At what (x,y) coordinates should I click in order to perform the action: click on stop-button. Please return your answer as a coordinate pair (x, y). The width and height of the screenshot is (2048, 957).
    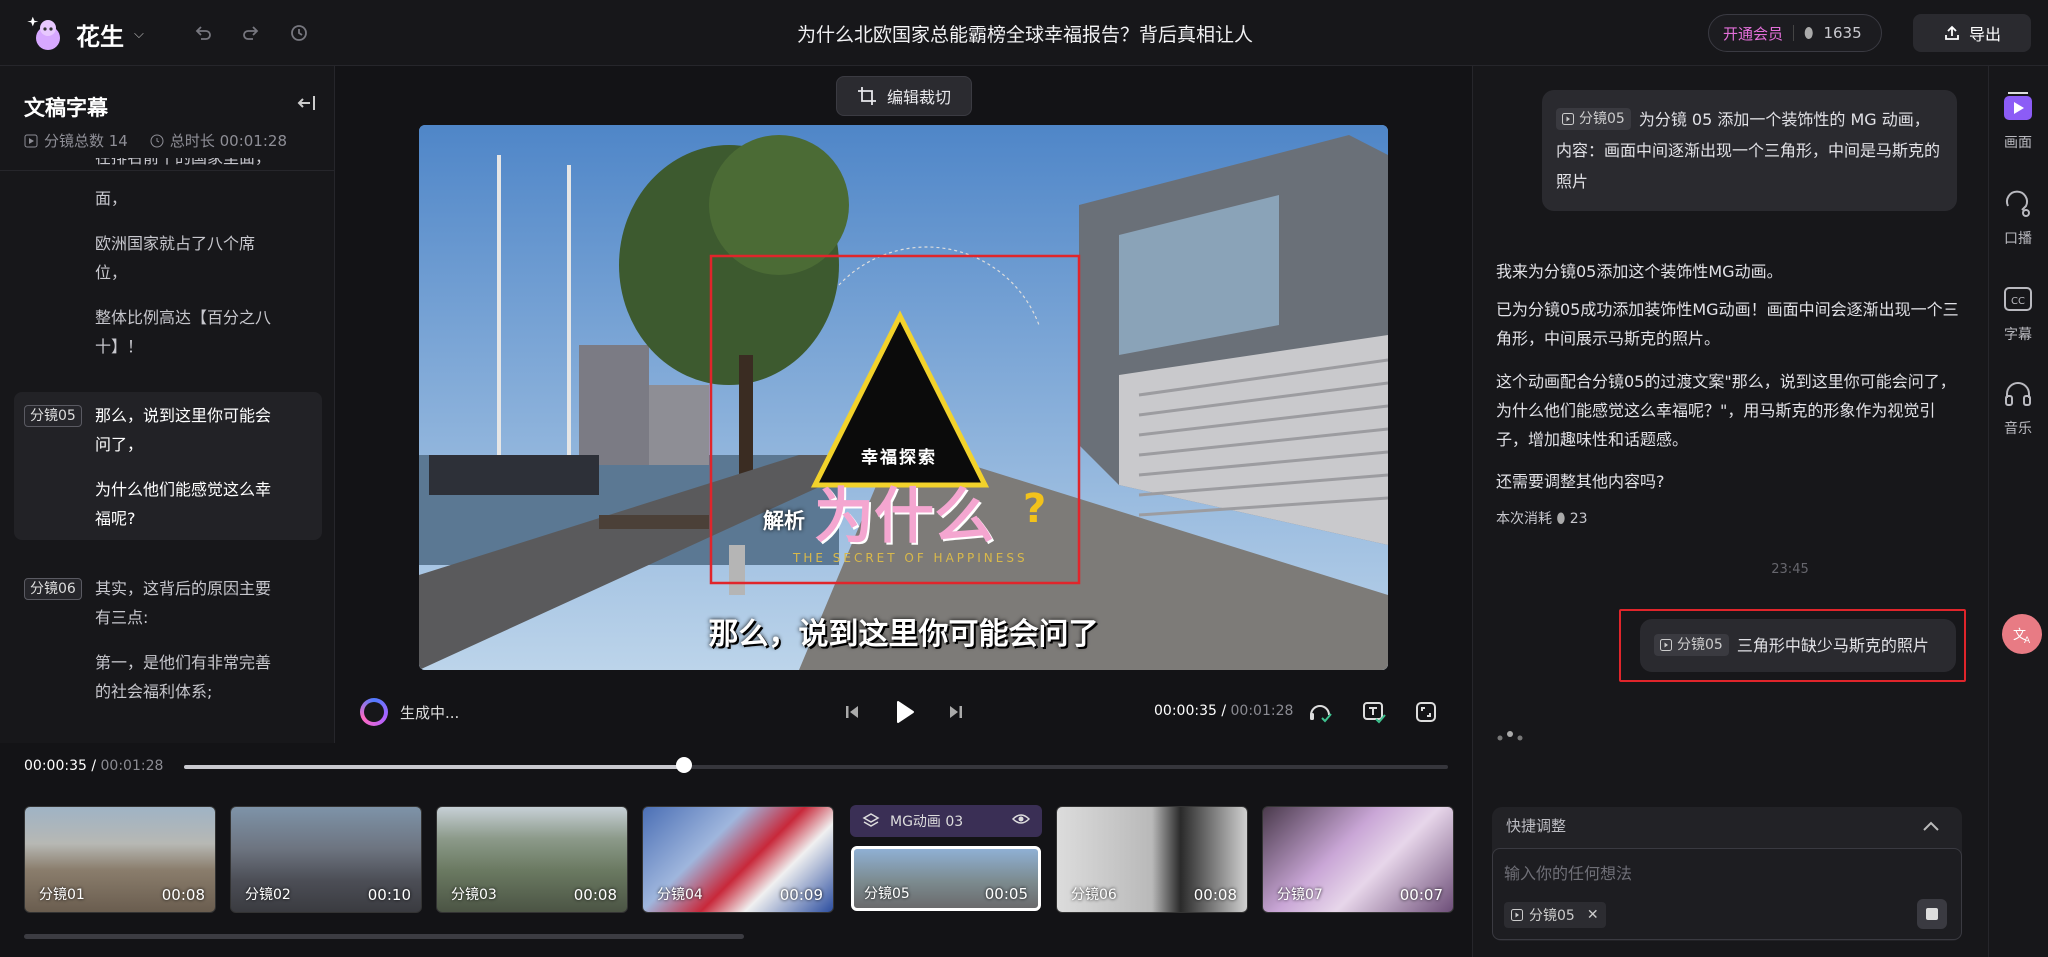
    Looking at the image, I should click on (1932, 914).